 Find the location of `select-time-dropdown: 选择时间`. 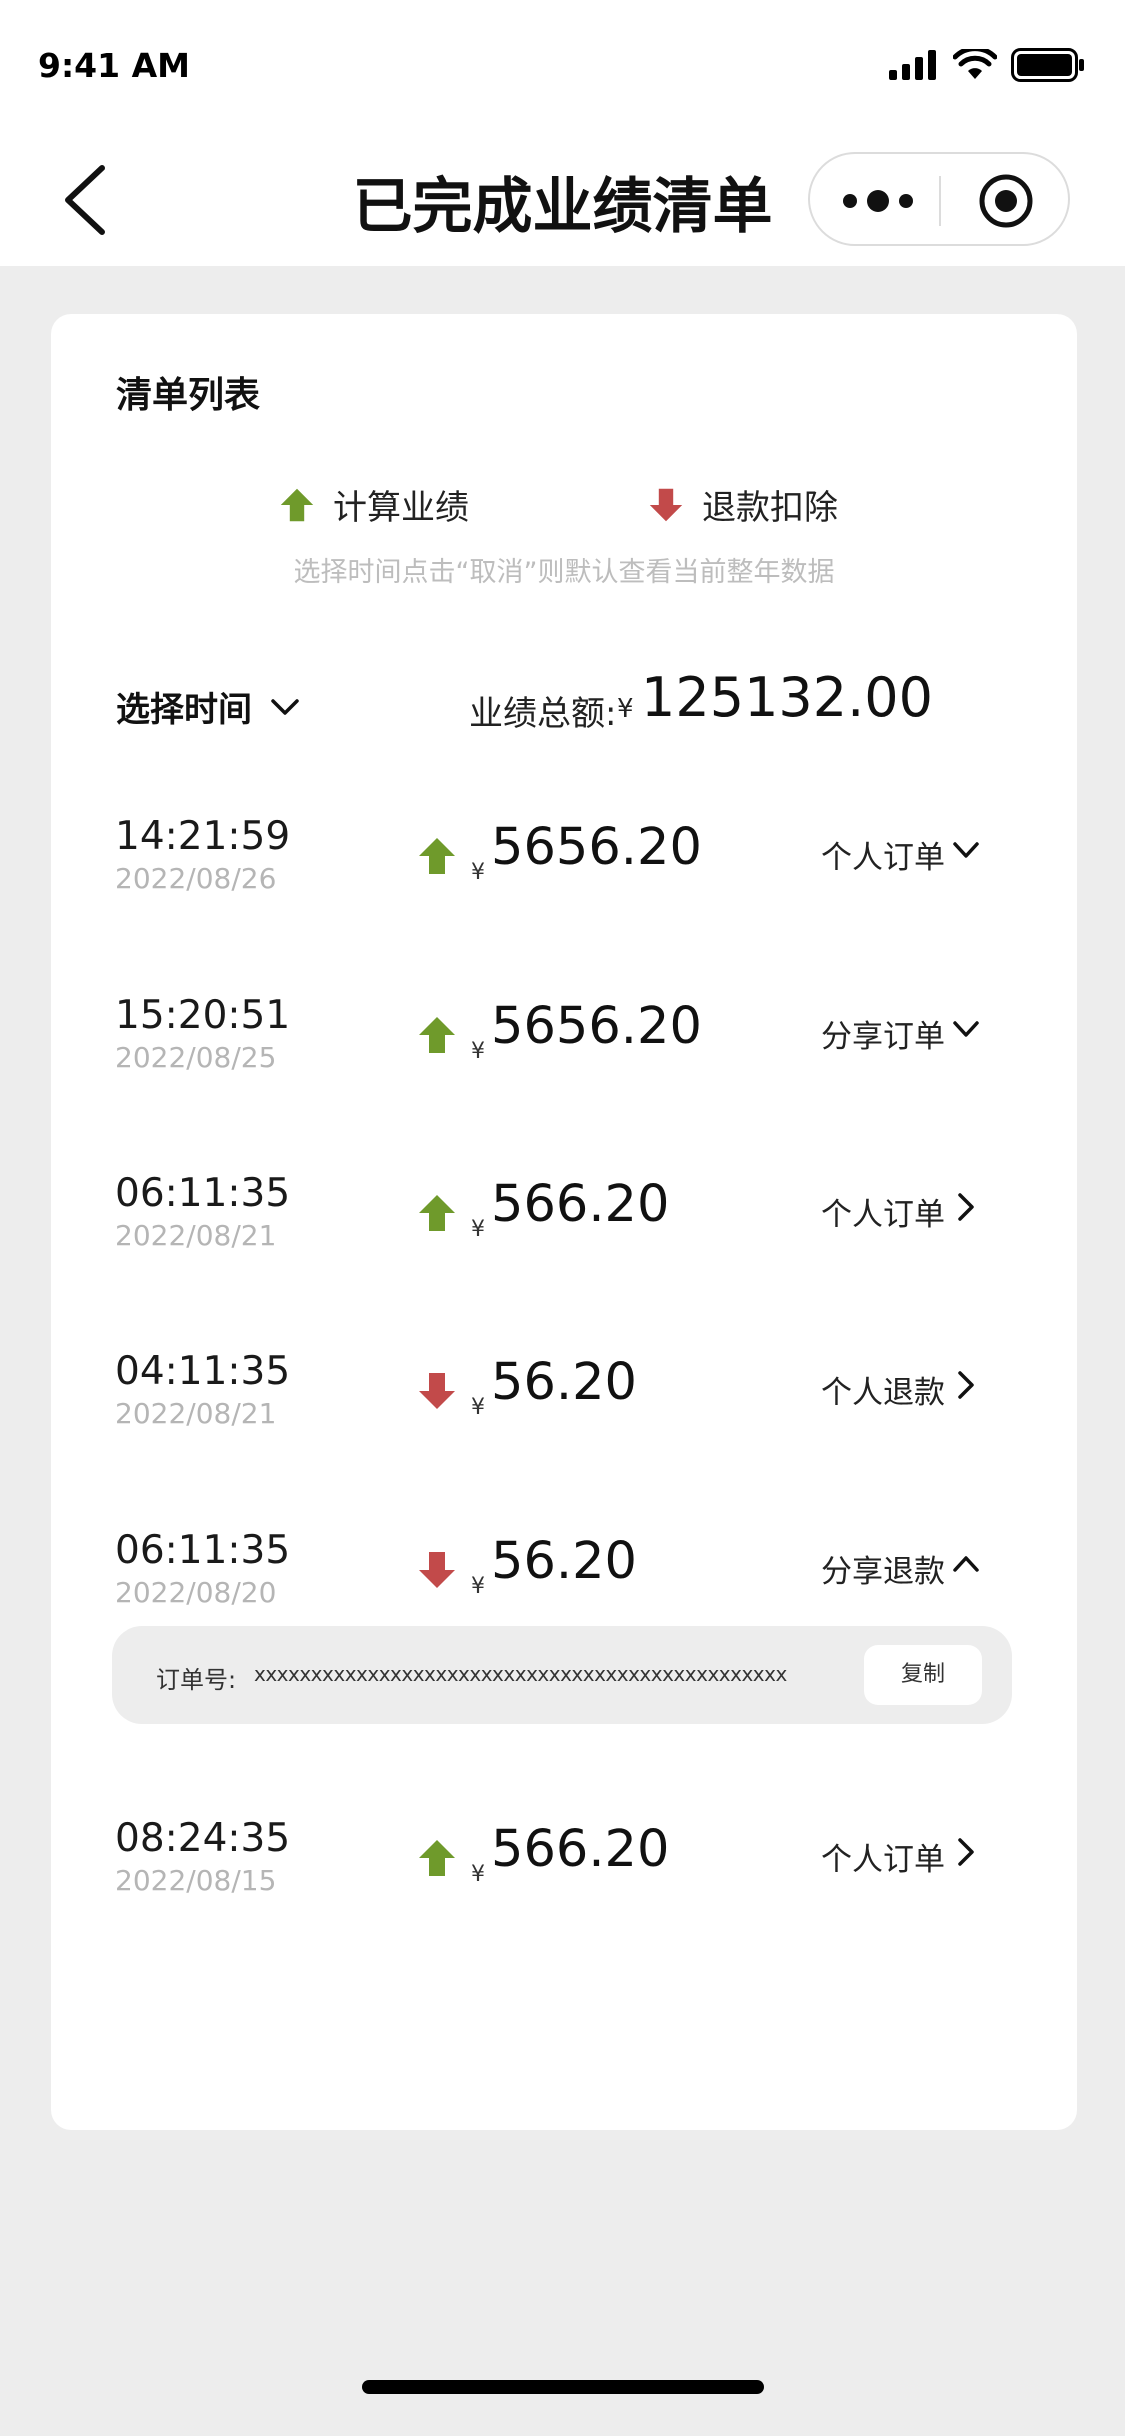

select-time-dropdown: 选择时间 is located at coordinates (208, 706).